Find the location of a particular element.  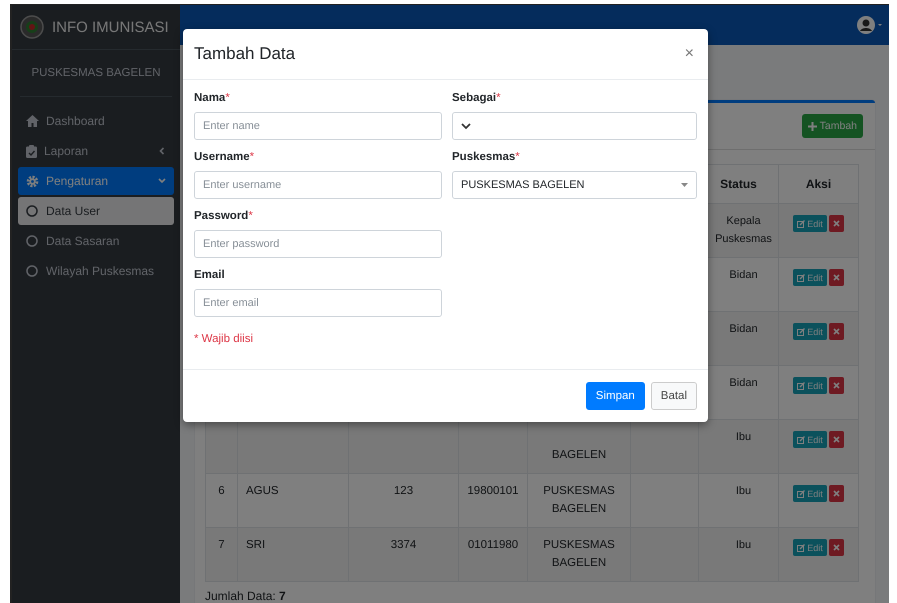

input-field: Enter email is located at coordinates (318, 303).